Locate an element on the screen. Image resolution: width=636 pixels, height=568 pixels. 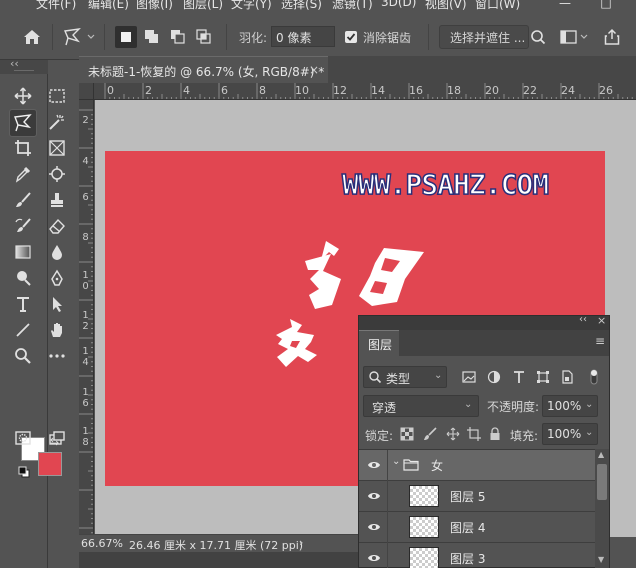
menu-view: 视图(V) is located at coordinates (446, 6).